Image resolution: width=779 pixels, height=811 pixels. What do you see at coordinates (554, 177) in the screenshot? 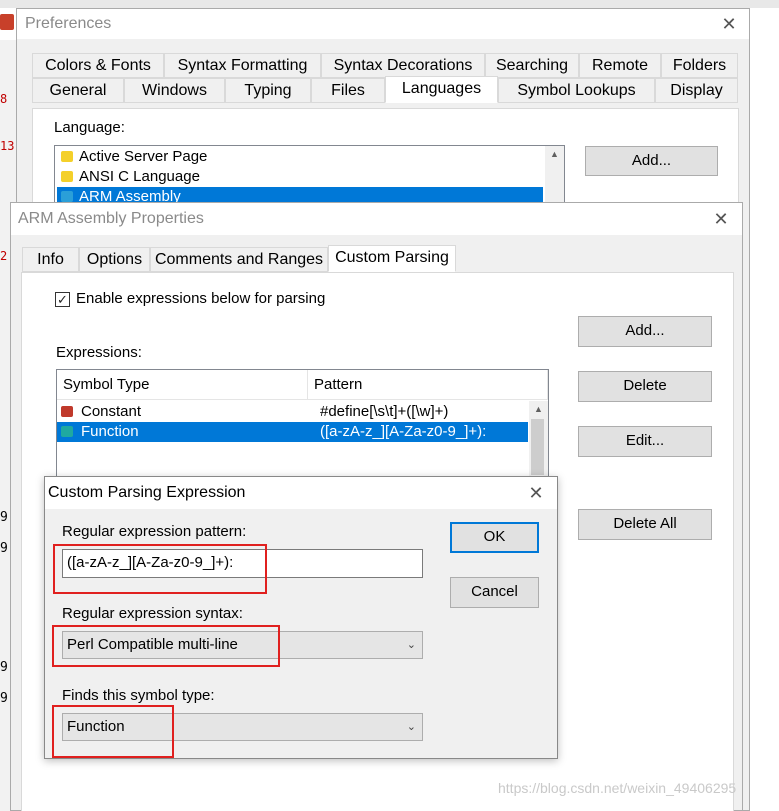
I see `language-list-scrollbar: ▲` at bounding box center [554, 177].